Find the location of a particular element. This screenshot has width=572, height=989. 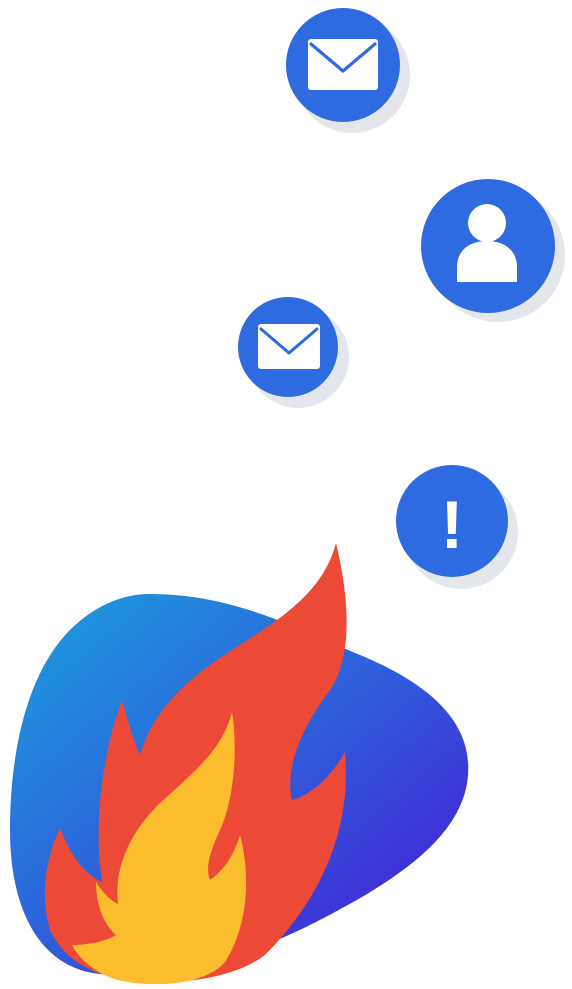

envelope-bubble-top is located at coordinates (351, 71).